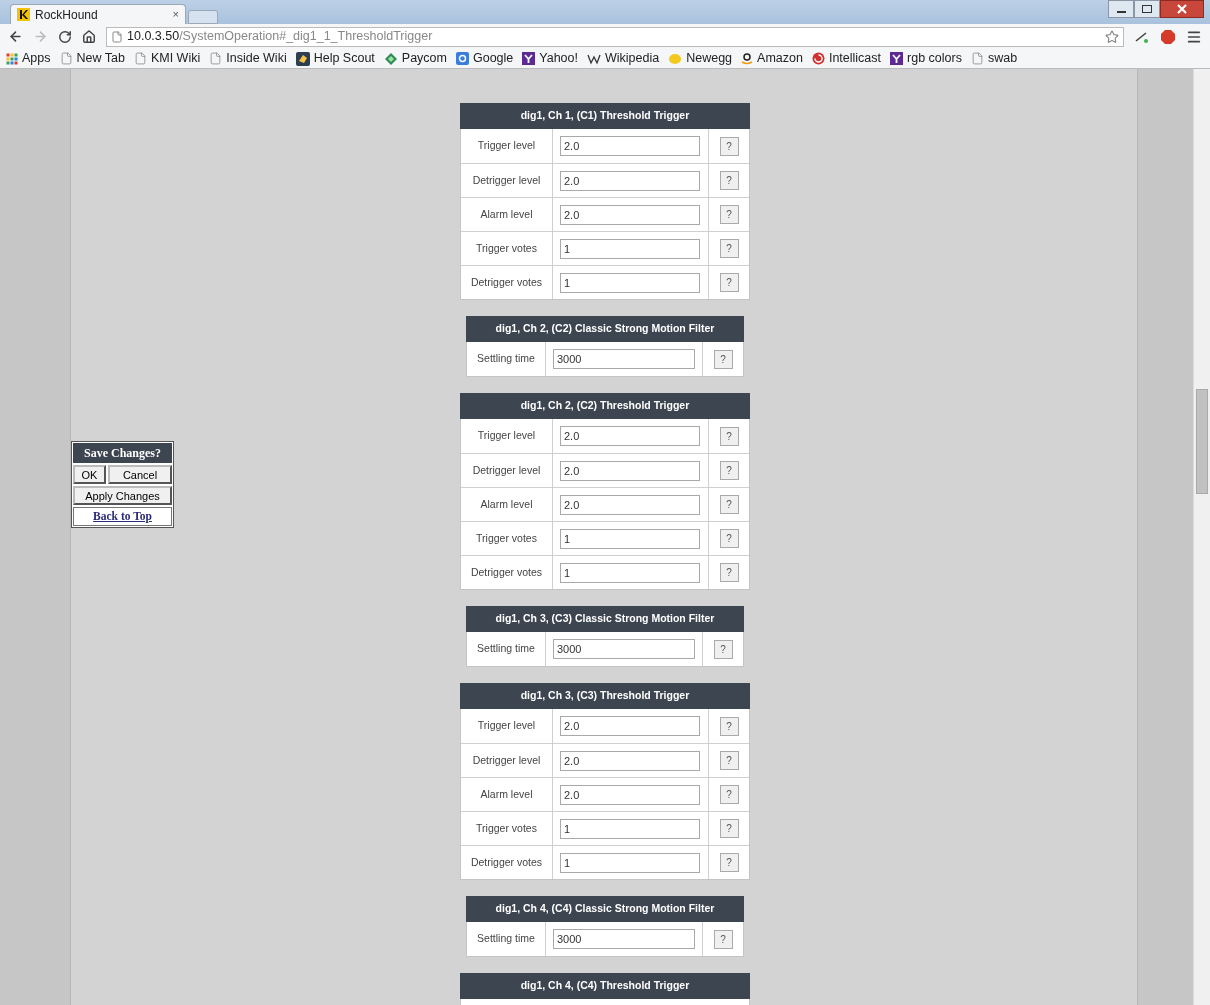 The width and height of the screenshot is (1210, 1005). What do you see at coordinates (529, 58) in the screenshot?
I see `y-logo-icon` at bounding box center [529, 58].